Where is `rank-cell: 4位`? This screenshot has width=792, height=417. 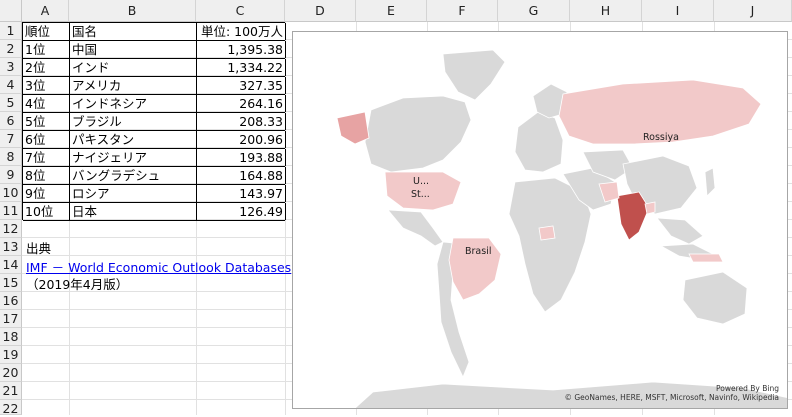
rank-cell: 4位 is located at coordinates (46, 103).